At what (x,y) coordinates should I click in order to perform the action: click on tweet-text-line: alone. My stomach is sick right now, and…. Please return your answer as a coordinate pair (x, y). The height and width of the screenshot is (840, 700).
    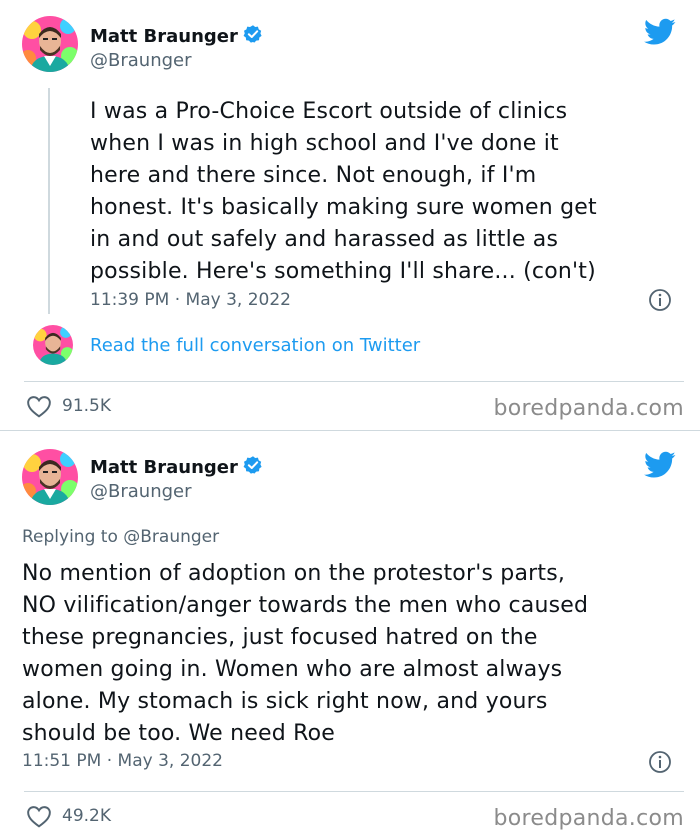
    Looking at the image, I should click on (285, 701).